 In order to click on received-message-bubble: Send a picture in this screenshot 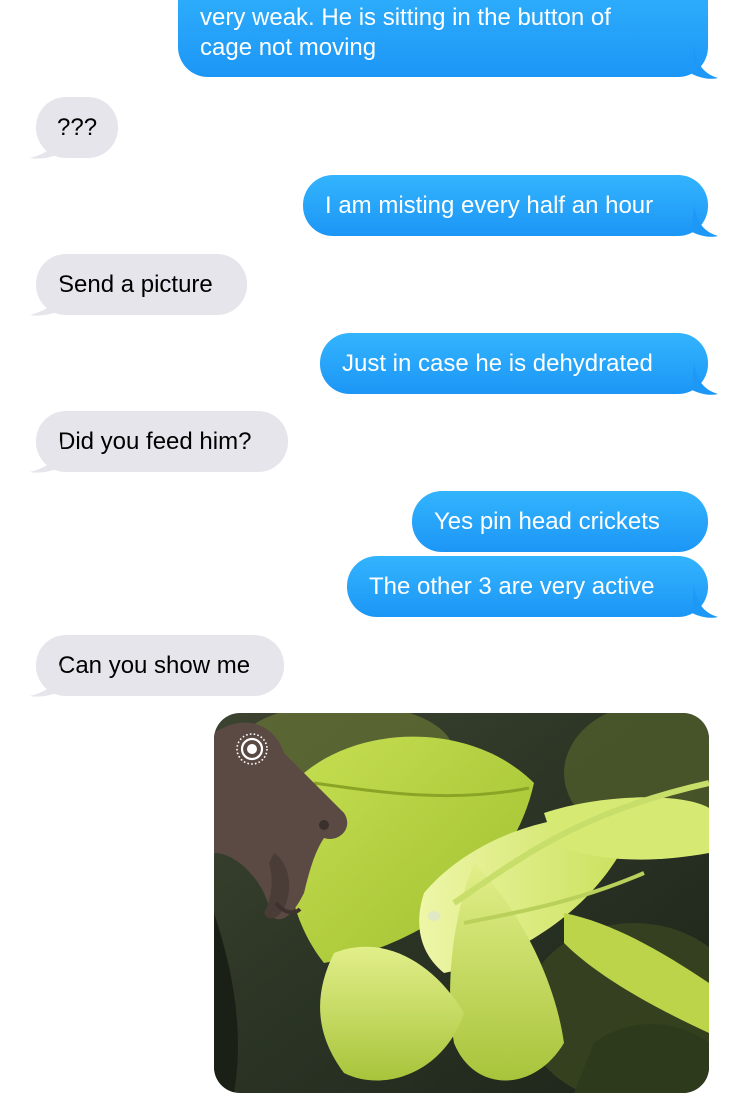, I will do `click(141, 284)`.